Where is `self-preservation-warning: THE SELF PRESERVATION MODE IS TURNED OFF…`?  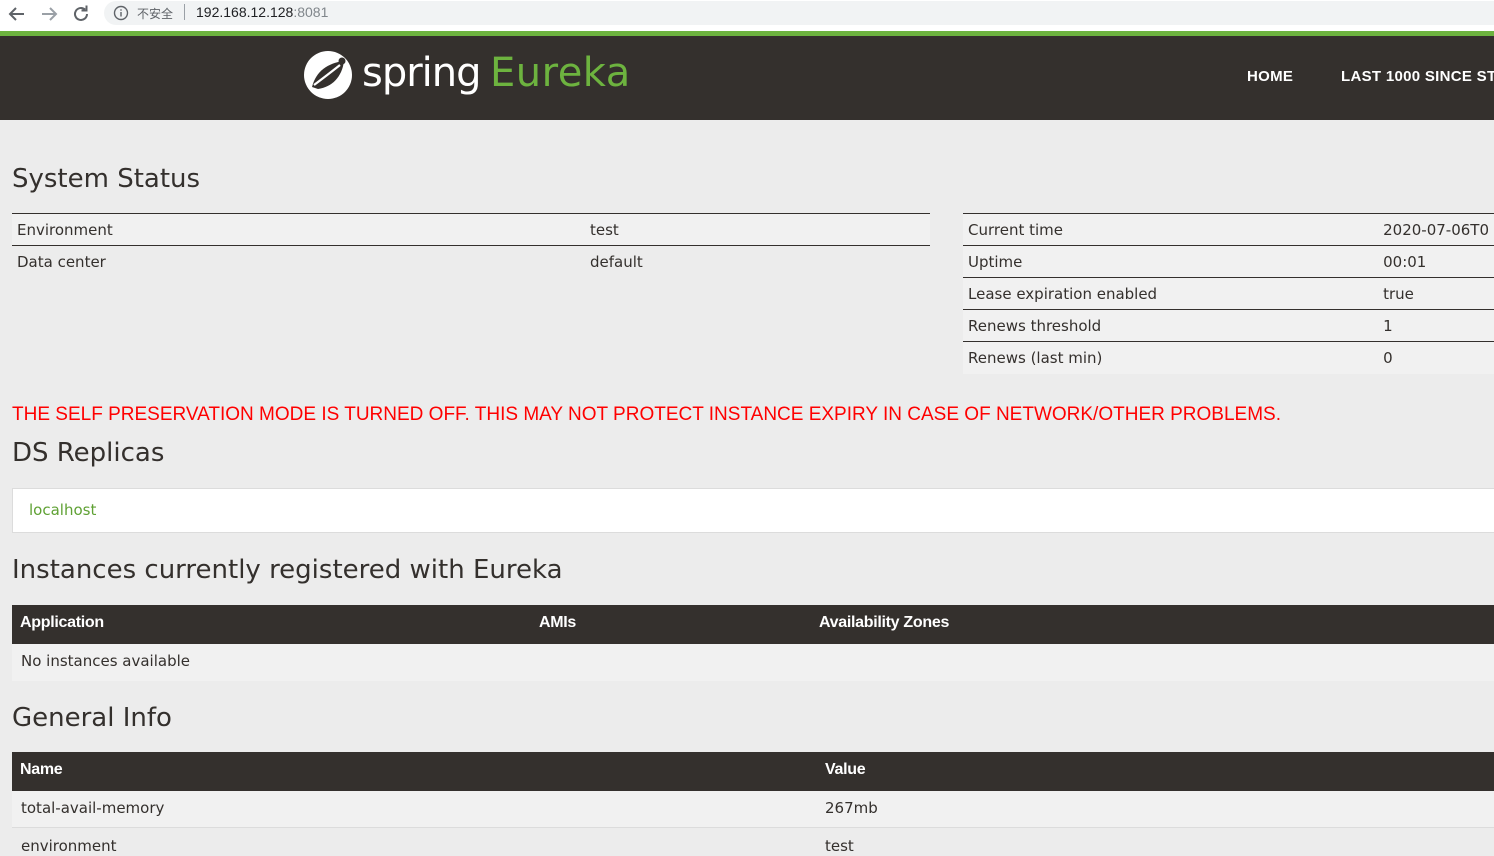 self-preservation-warning: THE SELF PRESERVATION MODE IS TURNED OFF… is located at coordinates (646, 414).